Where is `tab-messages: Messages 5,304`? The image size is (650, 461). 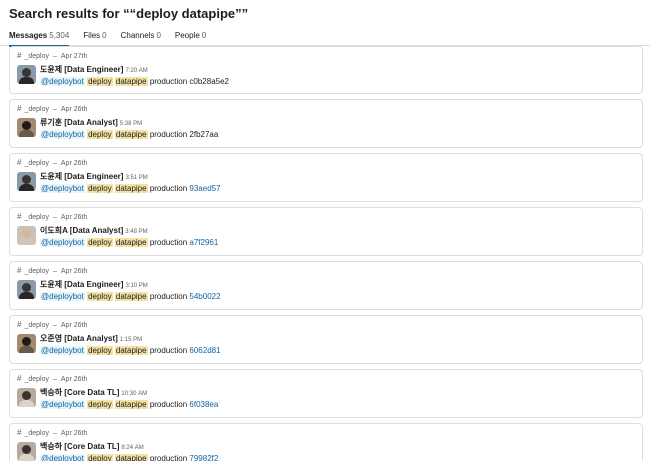
tab-messages: Messages 5,304 is located at coordinates (39, 38).